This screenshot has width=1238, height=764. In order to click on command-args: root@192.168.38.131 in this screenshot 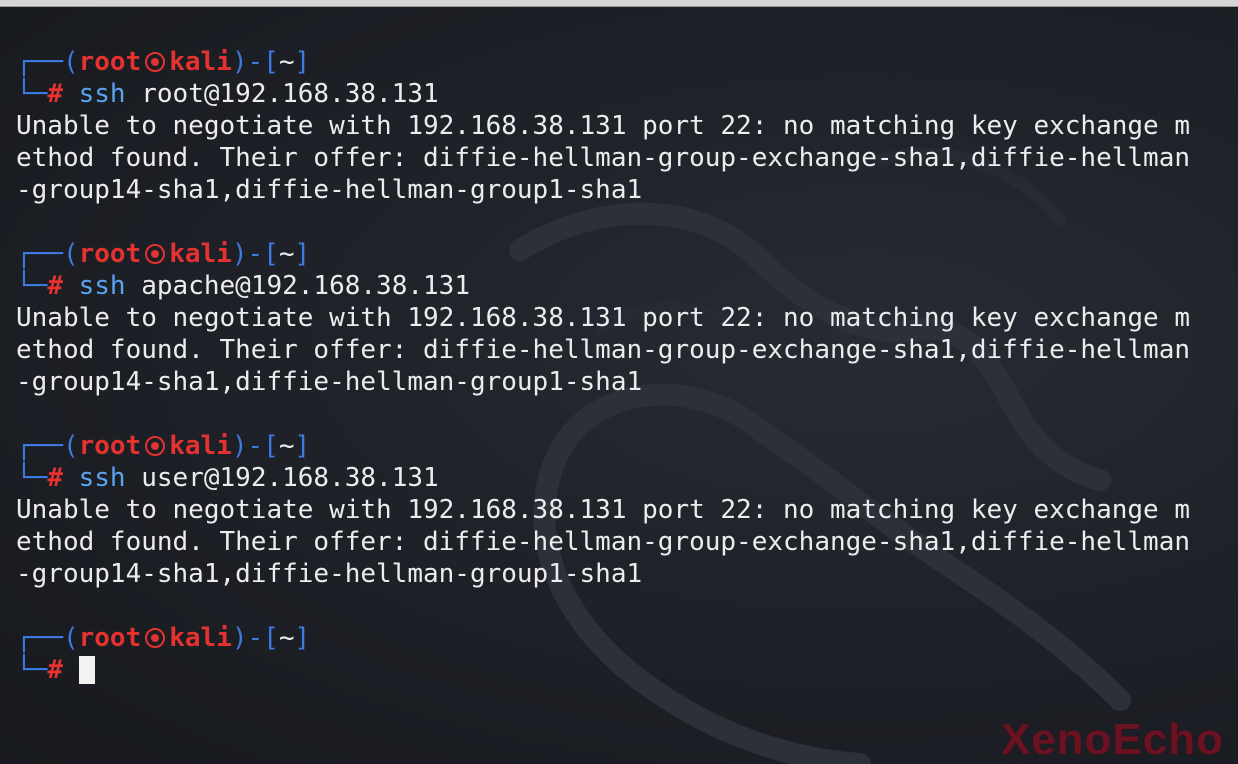, I will do `click(290, 94)`.